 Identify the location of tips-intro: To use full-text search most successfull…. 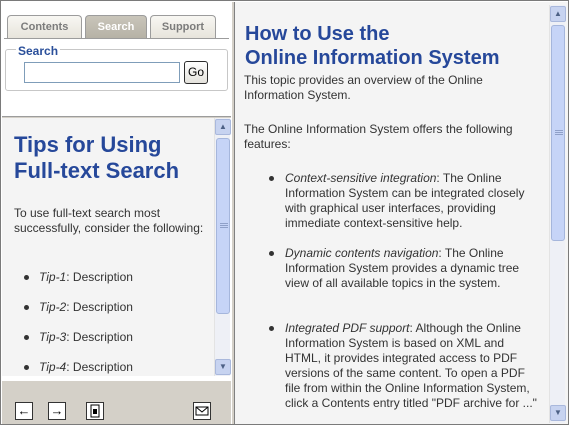
(109, 220).